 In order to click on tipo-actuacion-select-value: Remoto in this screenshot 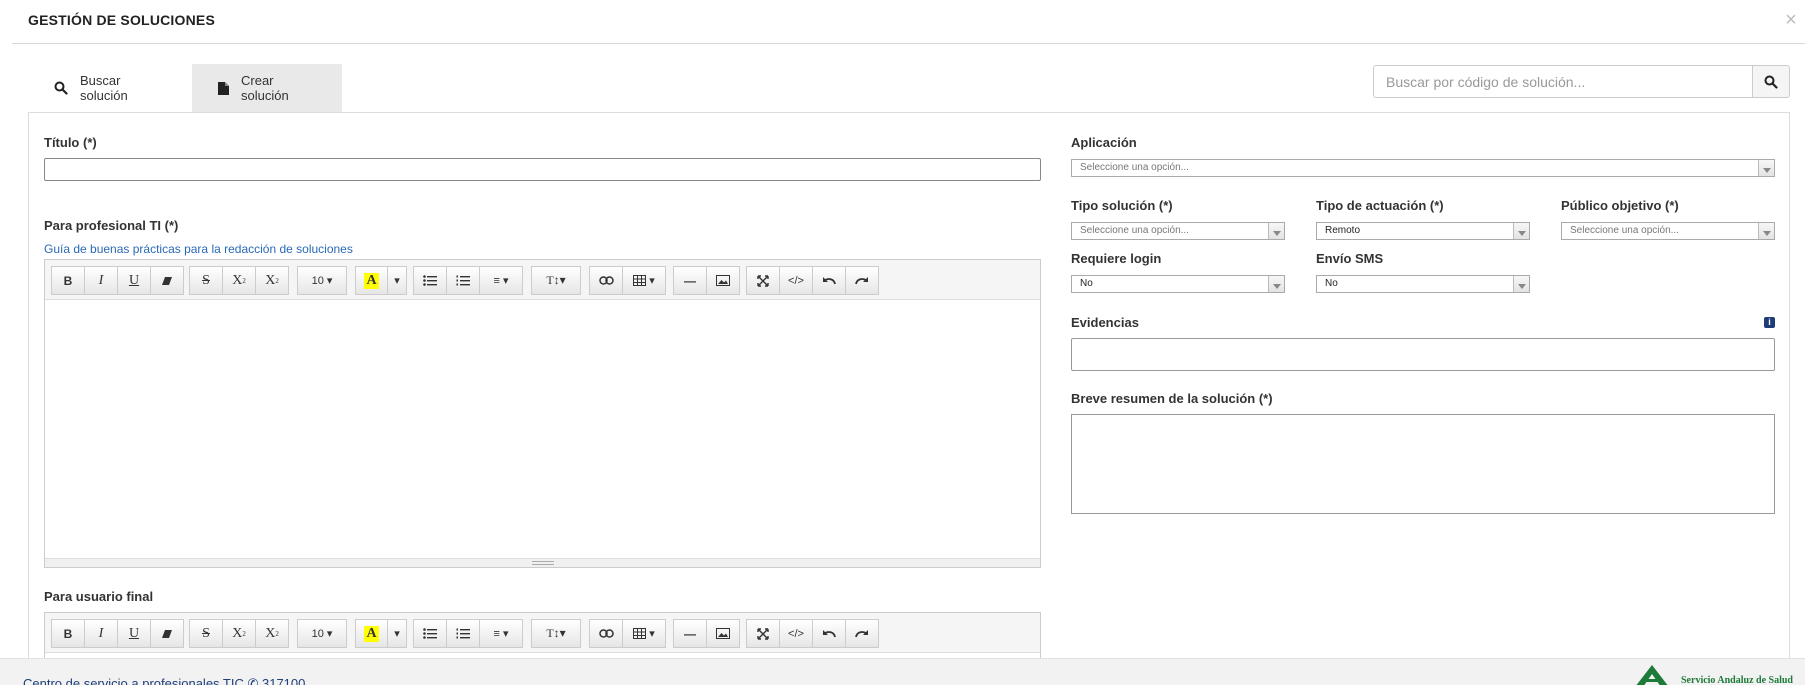, I will do `click(1343, 230)`.